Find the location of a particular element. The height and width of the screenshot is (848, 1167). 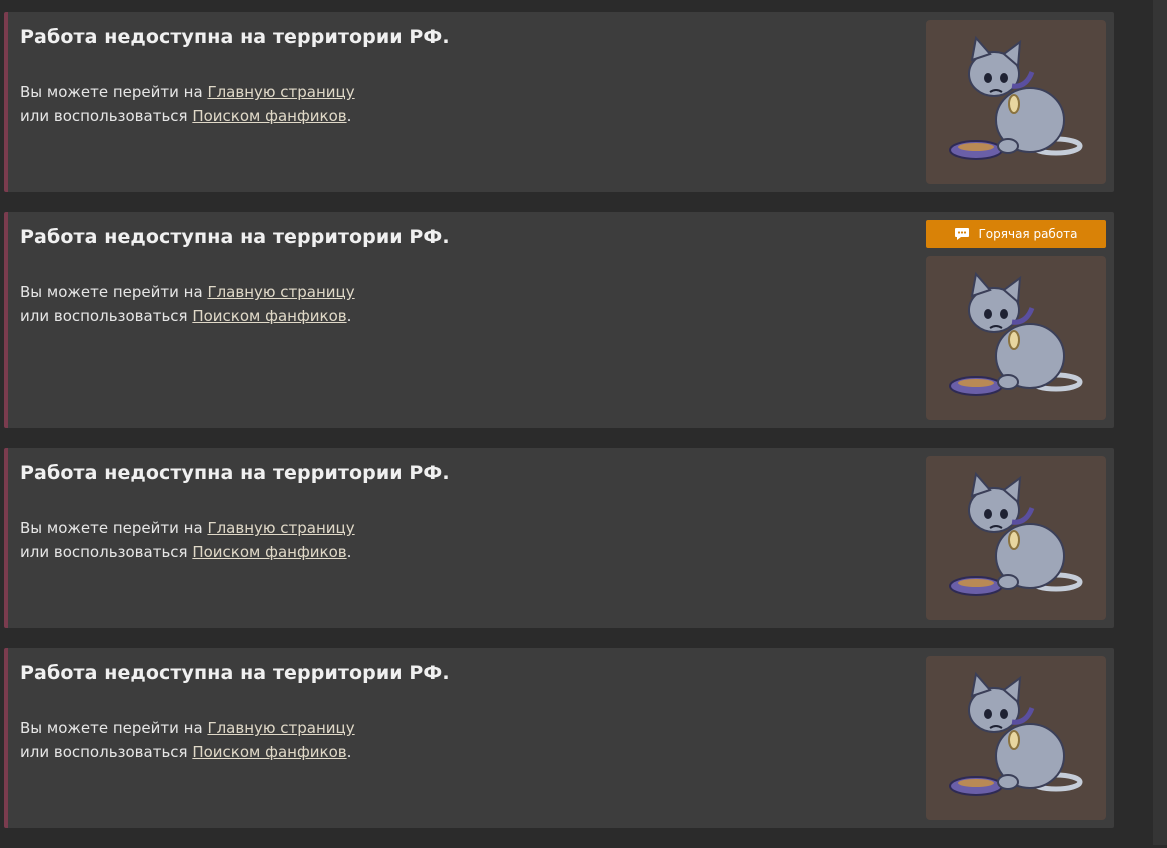

scrollbar-track is located at coordinates (1160, 422).